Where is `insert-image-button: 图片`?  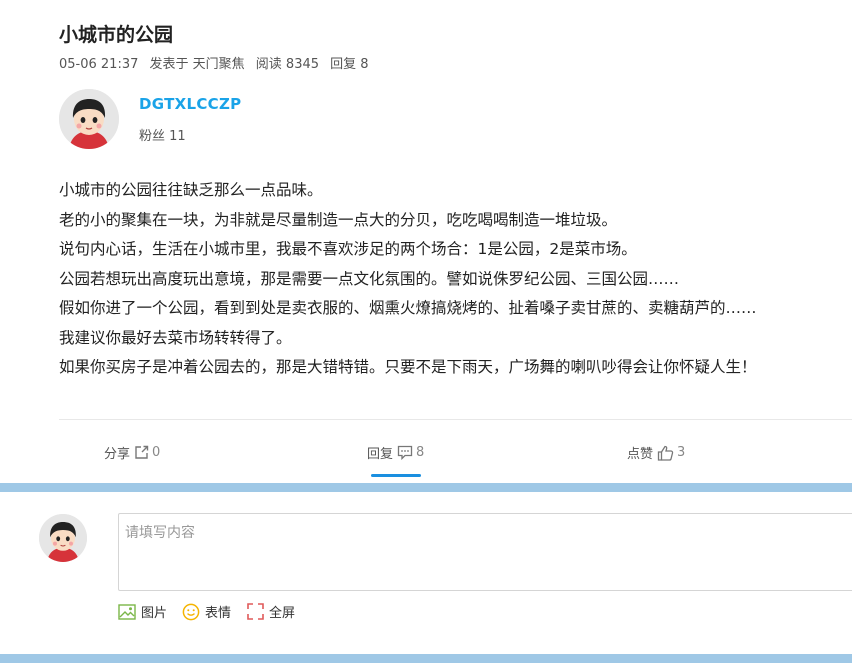
insert-image-button: 图片 is located at coordinates (142, 611).